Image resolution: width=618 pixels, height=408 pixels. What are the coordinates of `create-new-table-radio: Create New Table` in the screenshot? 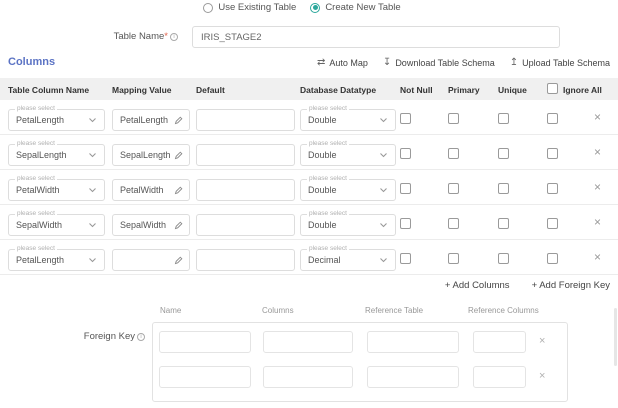 It's located at (355, 7).